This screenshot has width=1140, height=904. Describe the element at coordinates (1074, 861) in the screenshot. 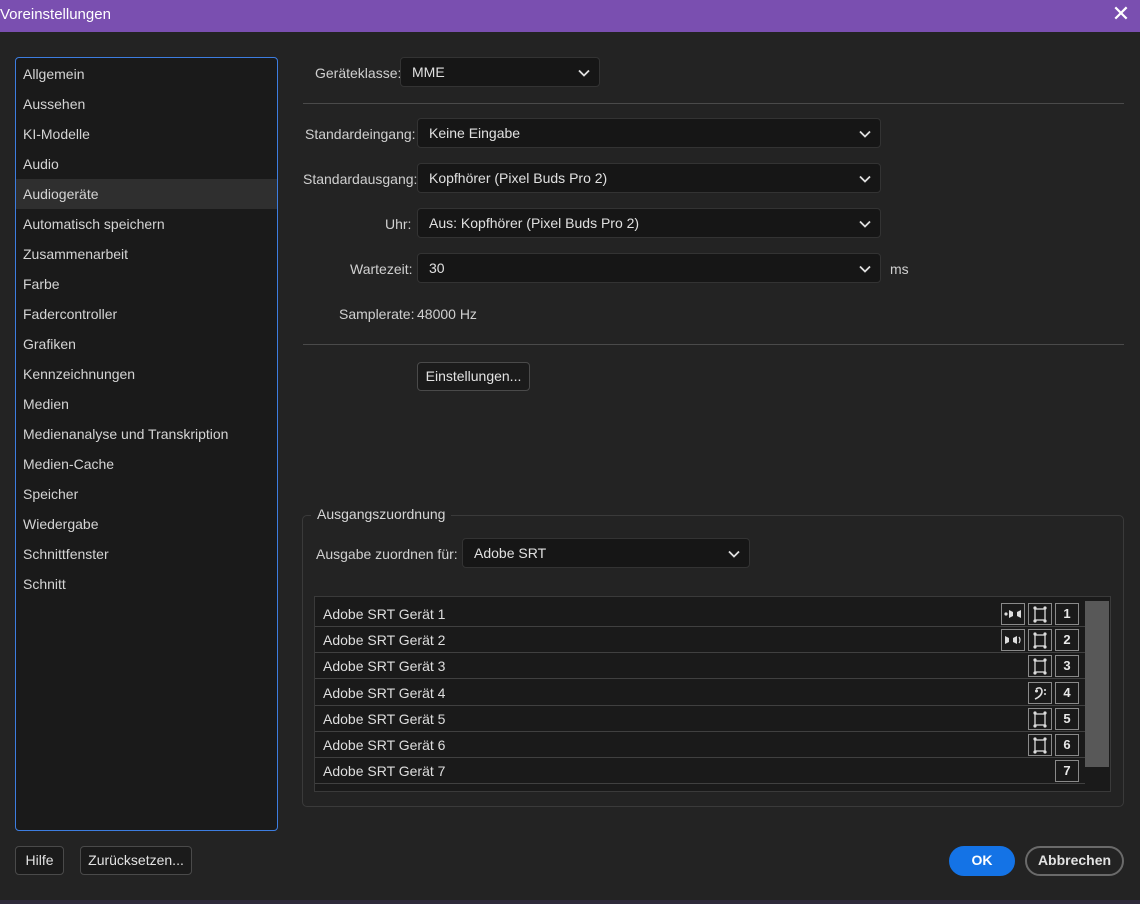

I see `cancel-button: Abbrechen` at that location.